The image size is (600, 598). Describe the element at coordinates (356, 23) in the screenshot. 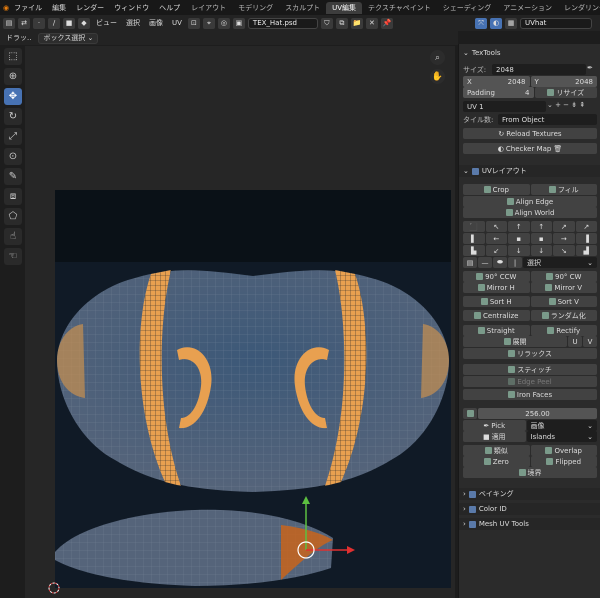

I see `open-image-icon: 📁` at that location.